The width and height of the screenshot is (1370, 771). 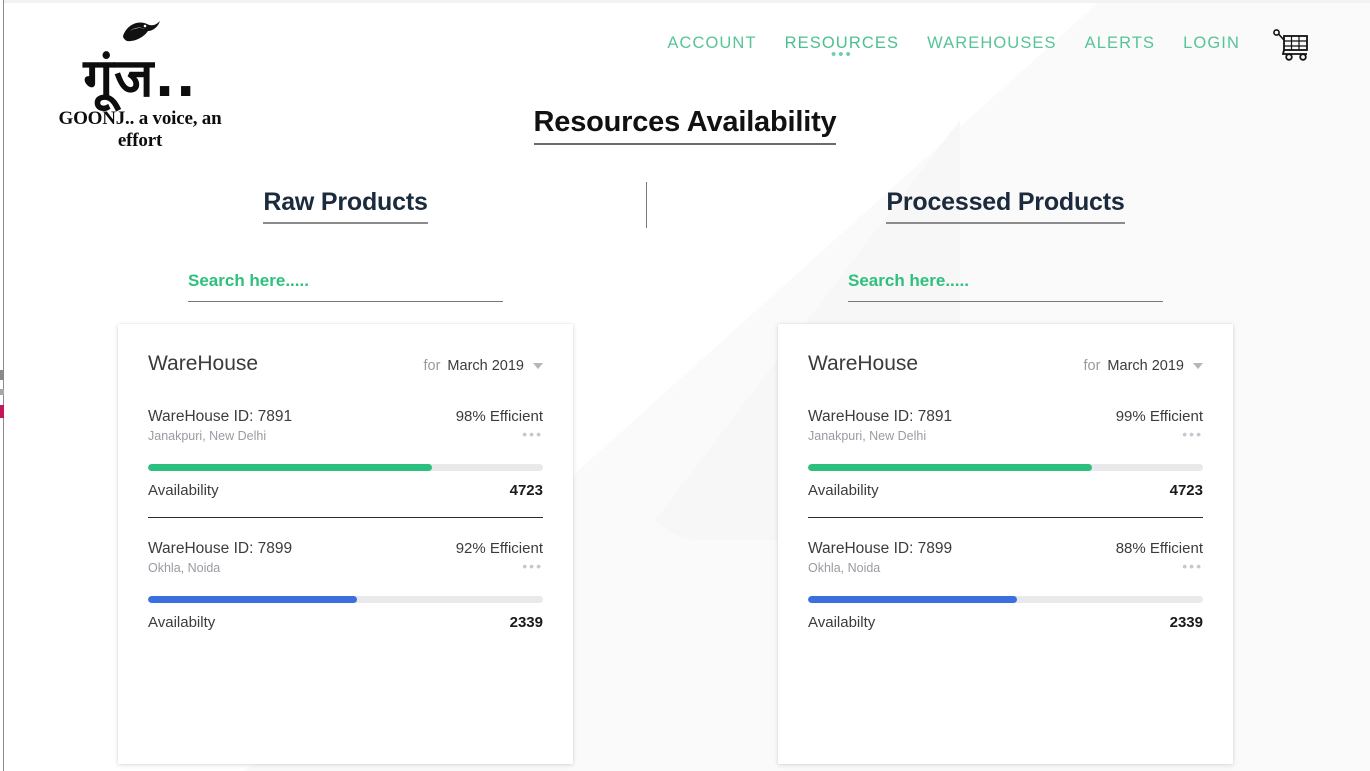 What do you see at coordinates (1211, 43) in the screenshot?
I see `nav-item-login: LOGIN` at bounding box center [1211, 43].